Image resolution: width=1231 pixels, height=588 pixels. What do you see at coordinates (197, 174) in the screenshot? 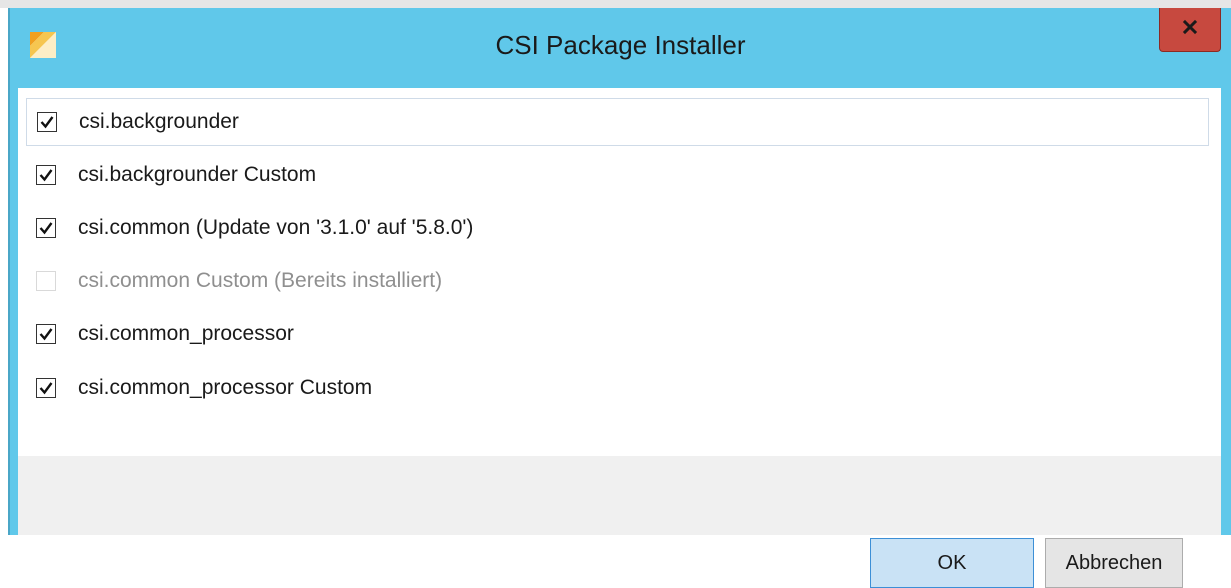
I see `package-label: csi.backgrounder Custom` at bounding box center [197, 174].